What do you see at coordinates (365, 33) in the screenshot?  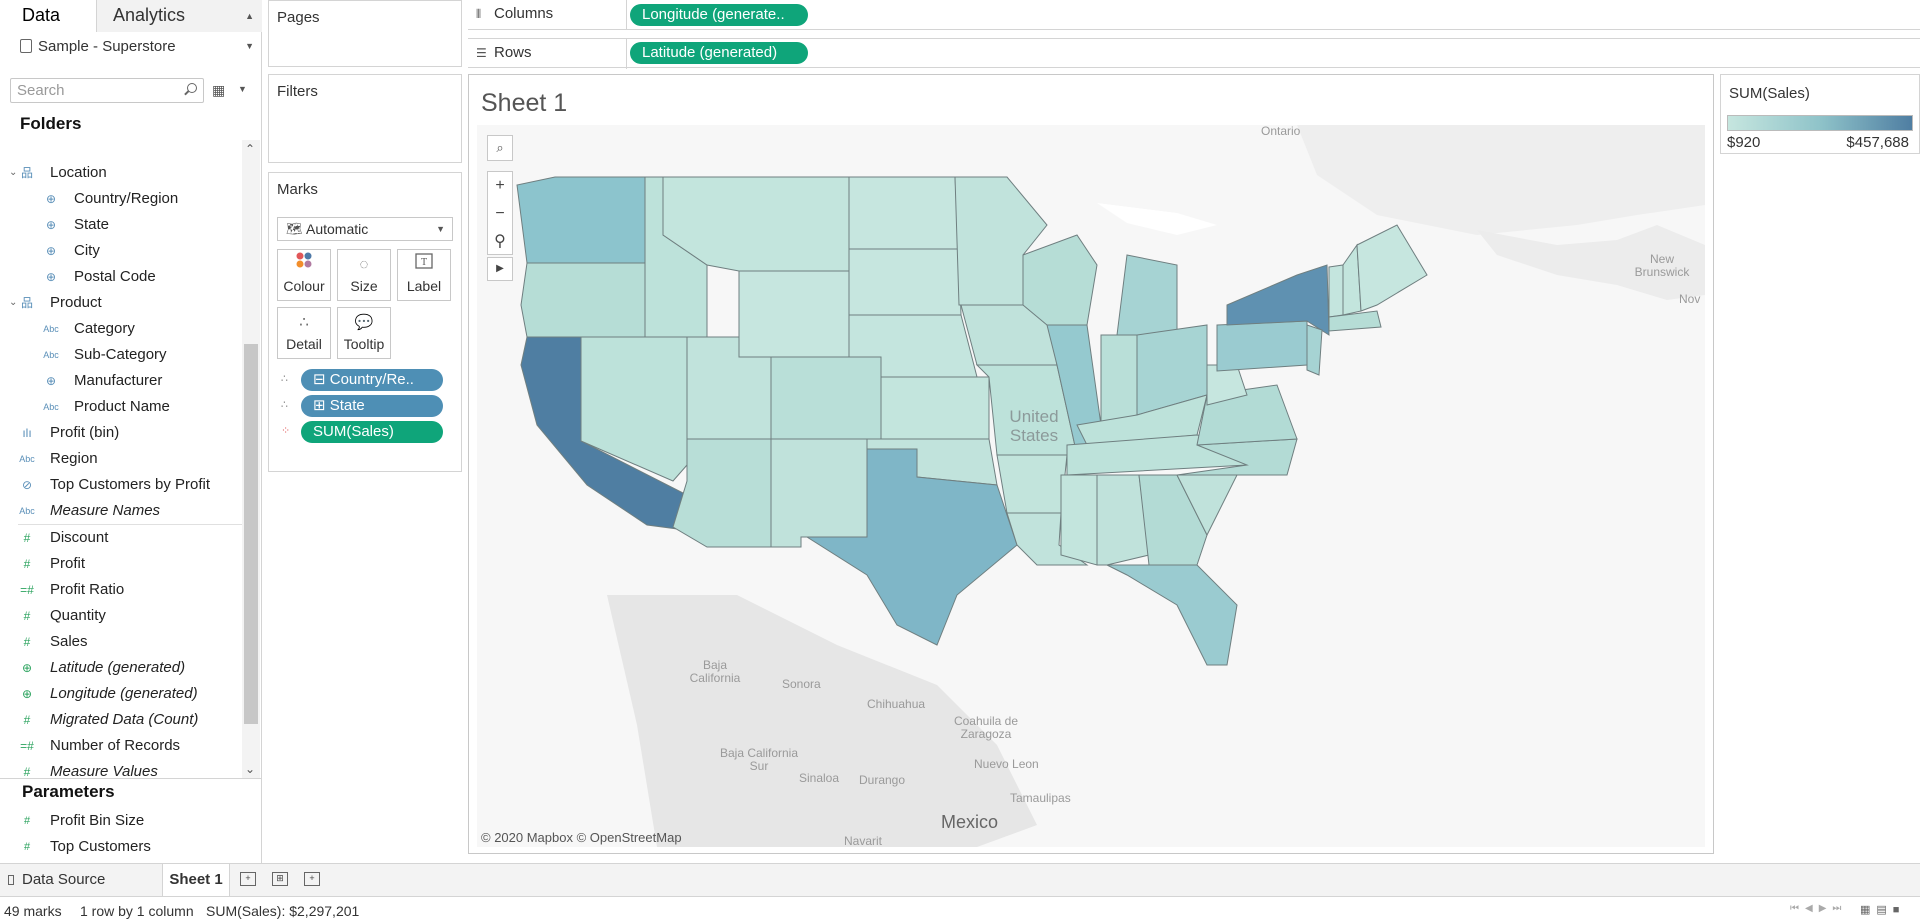 I see `pages-shelf: Pages` at bounding box center [365, 33].